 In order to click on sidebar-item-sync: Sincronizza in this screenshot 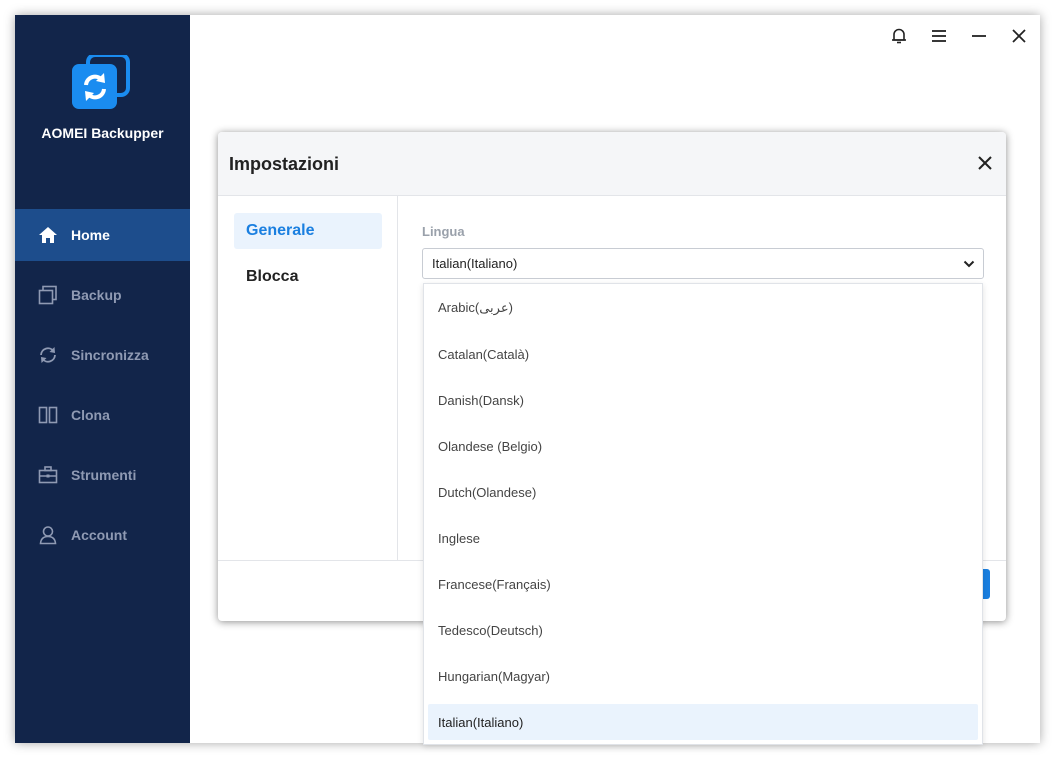, I will do `click(102, 355)`.